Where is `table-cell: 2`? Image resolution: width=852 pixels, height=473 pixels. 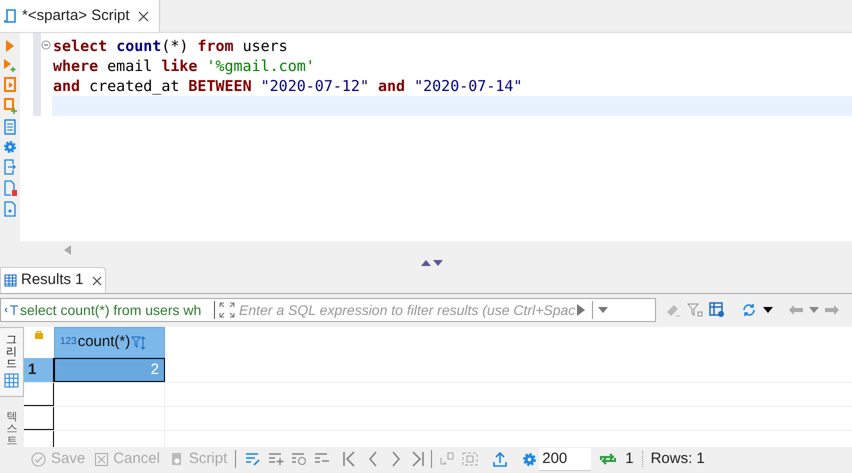
table-cell: 2 is located at coordinates (109, 370).